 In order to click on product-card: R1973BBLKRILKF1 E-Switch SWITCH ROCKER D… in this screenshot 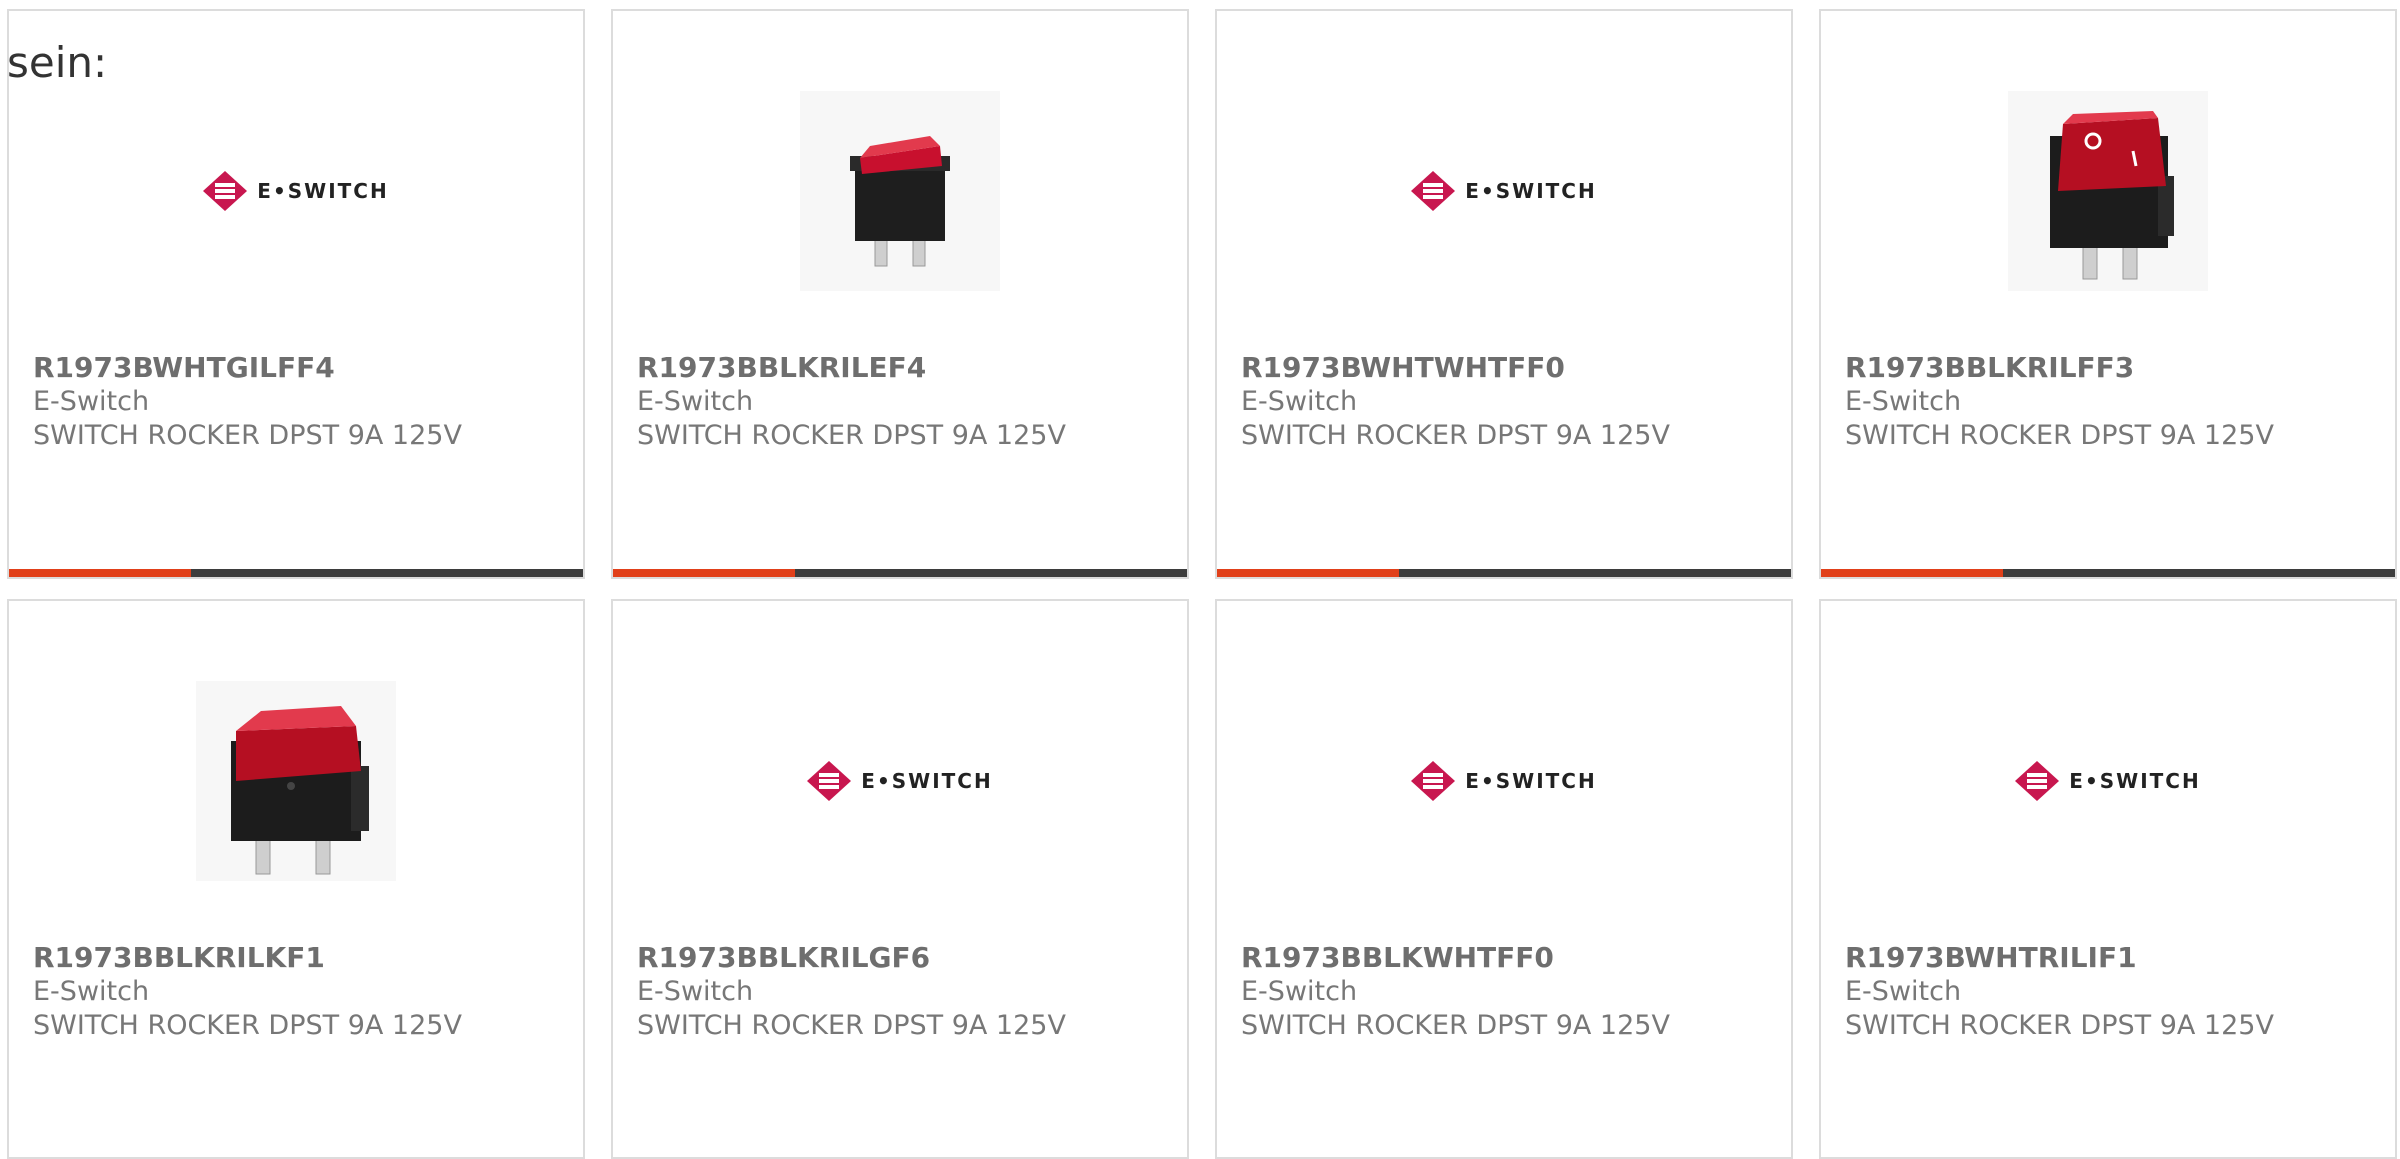, I will do `click(296, 879)`.